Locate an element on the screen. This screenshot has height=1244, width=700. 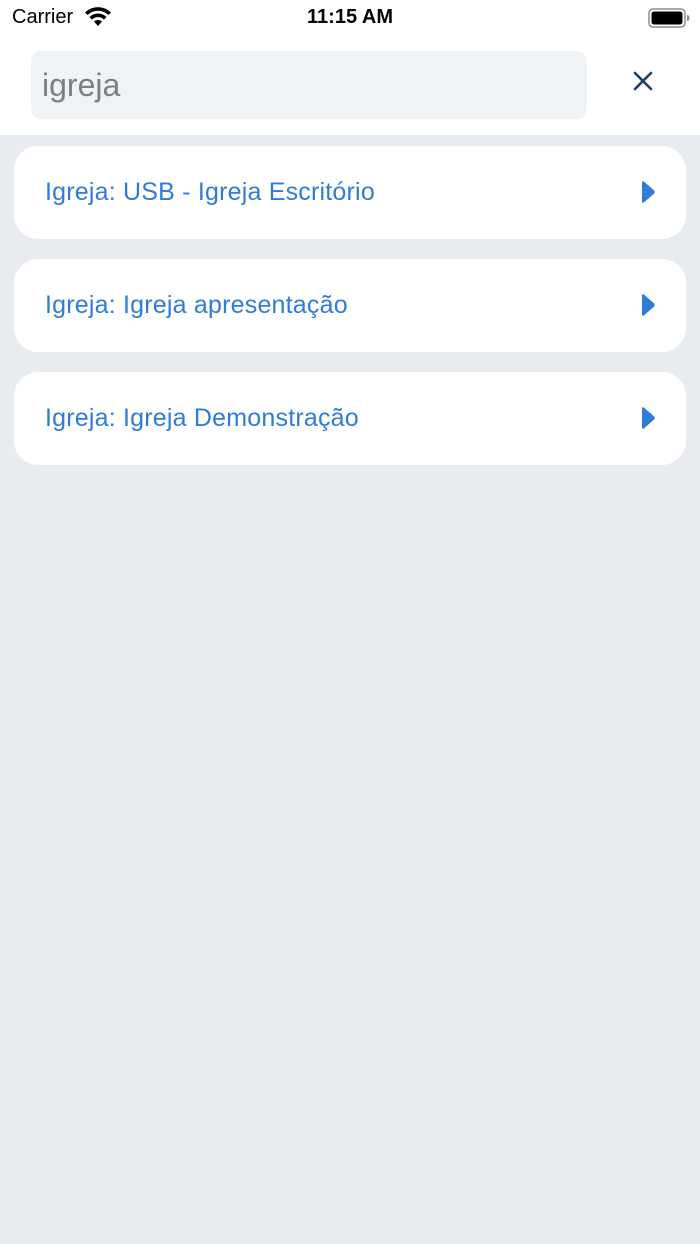
result-item: Igreja: Igreja apresentação is located at coordinates (350, 305).